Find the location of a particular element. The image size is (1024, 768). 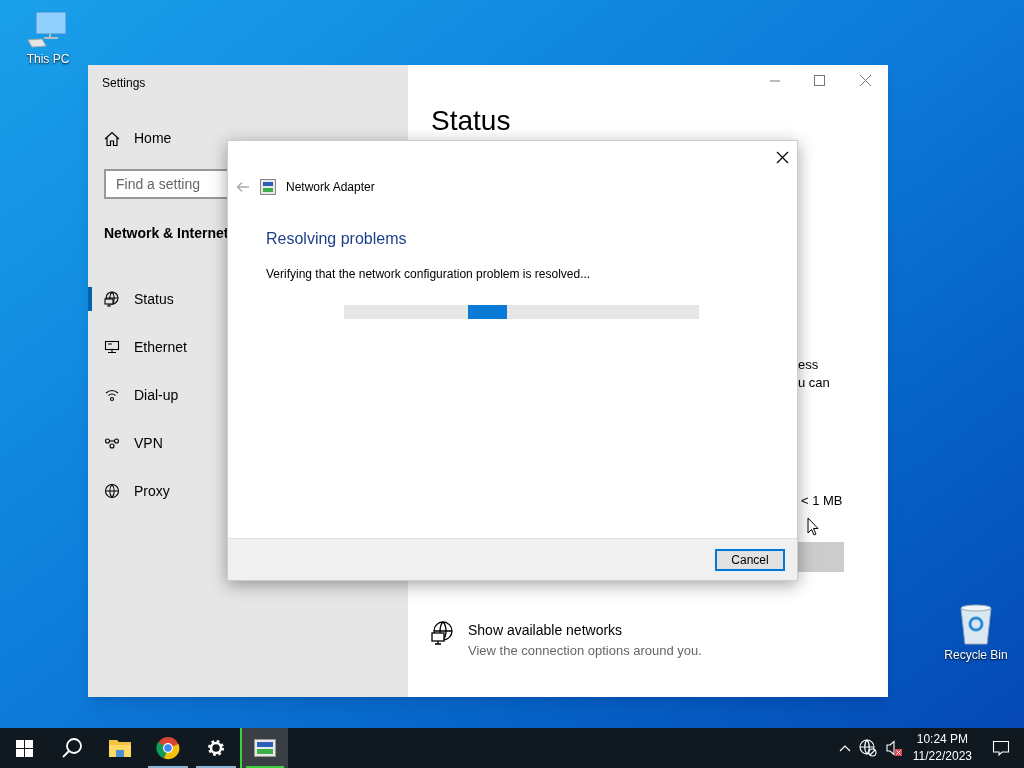

computer-icon is located at coordinates (48, 30).